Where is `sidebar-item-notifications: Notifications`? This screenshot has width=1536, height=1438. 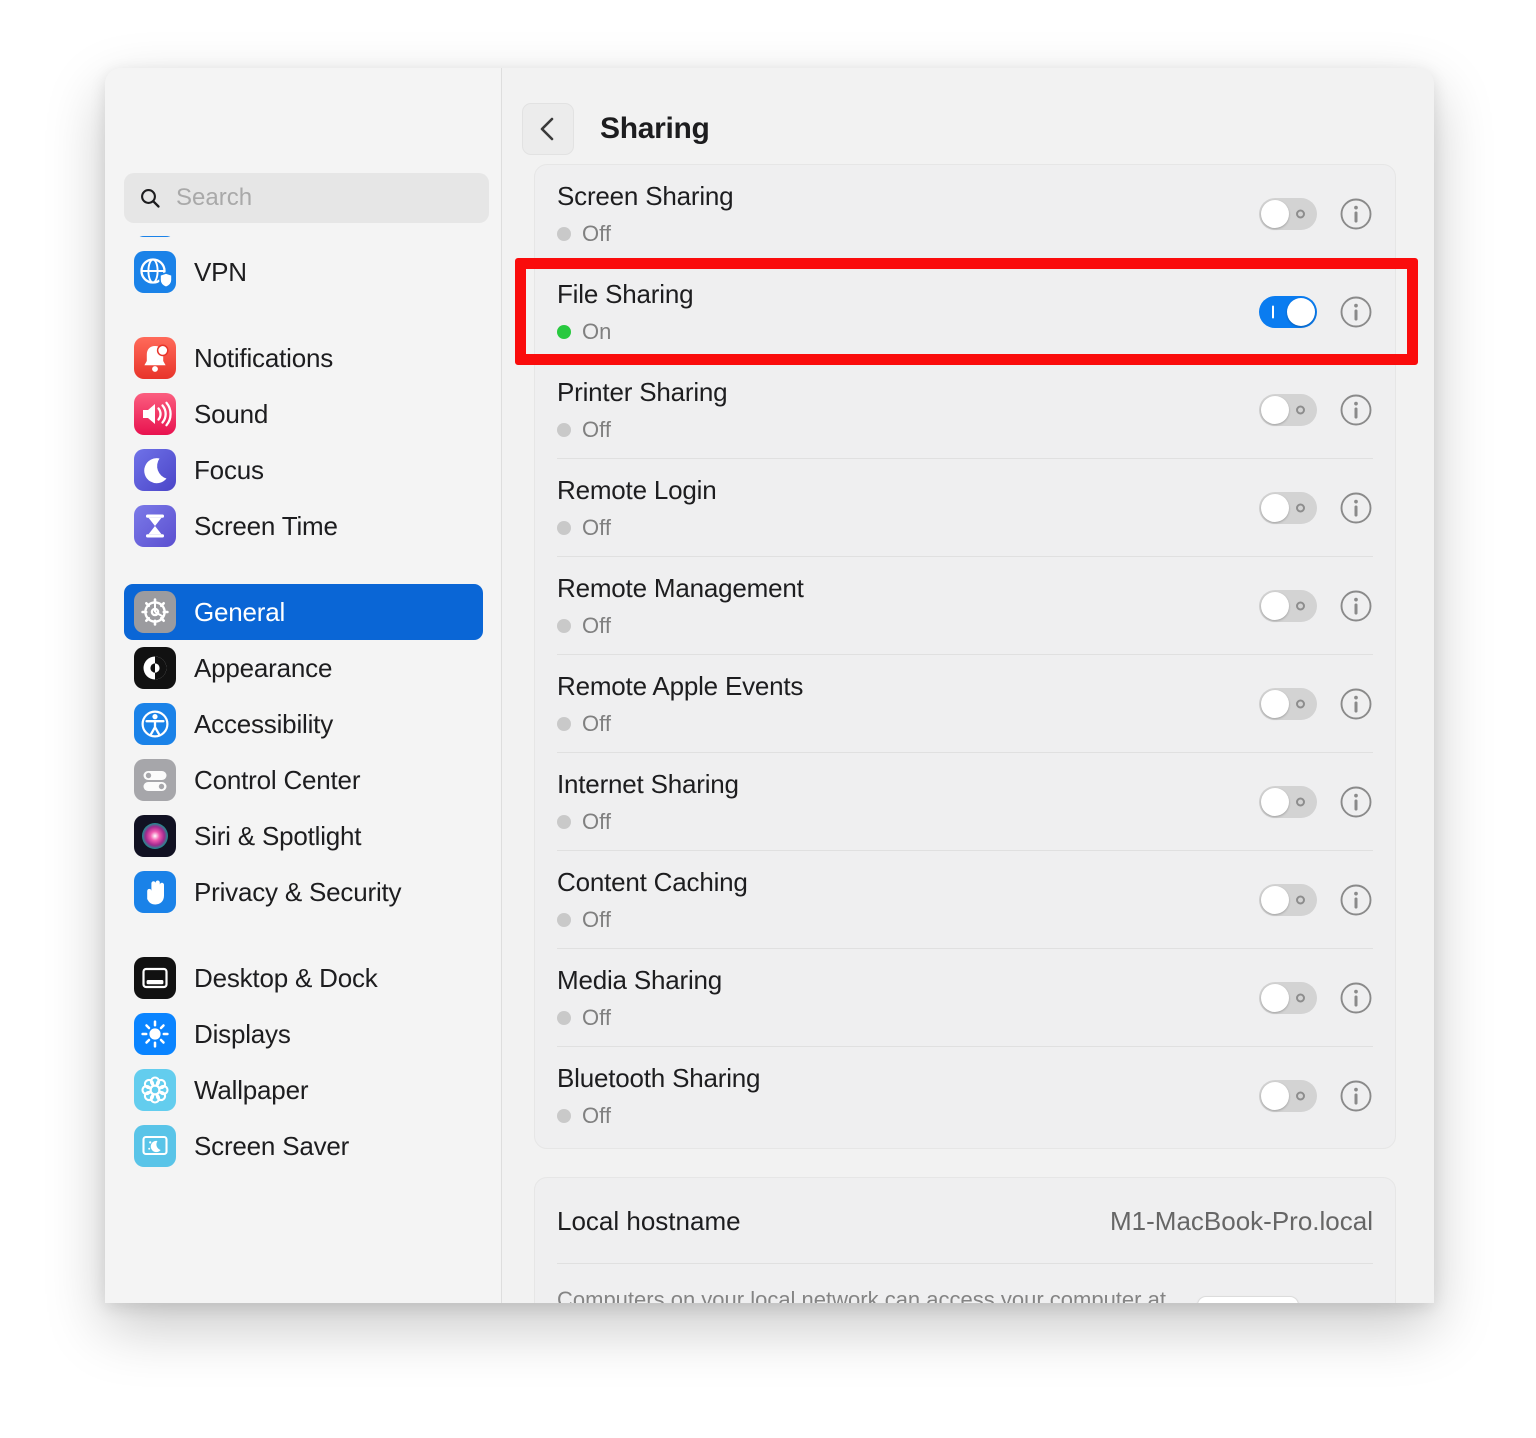
sidebar-item-notifications: Notifications is located at coordinates (303, 358).